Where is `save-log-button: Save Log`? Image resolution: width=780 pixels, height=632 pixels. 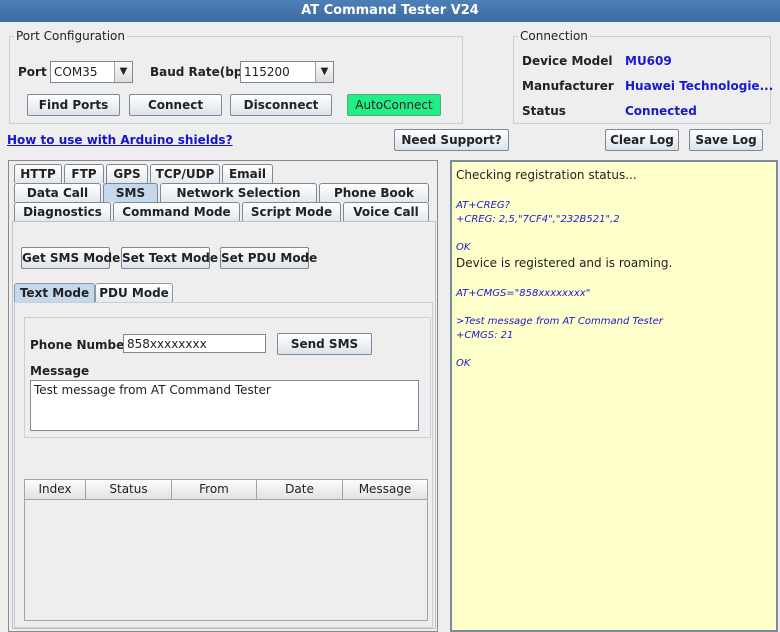
save-log-button: Save Log is located at coordinates (726, 140).